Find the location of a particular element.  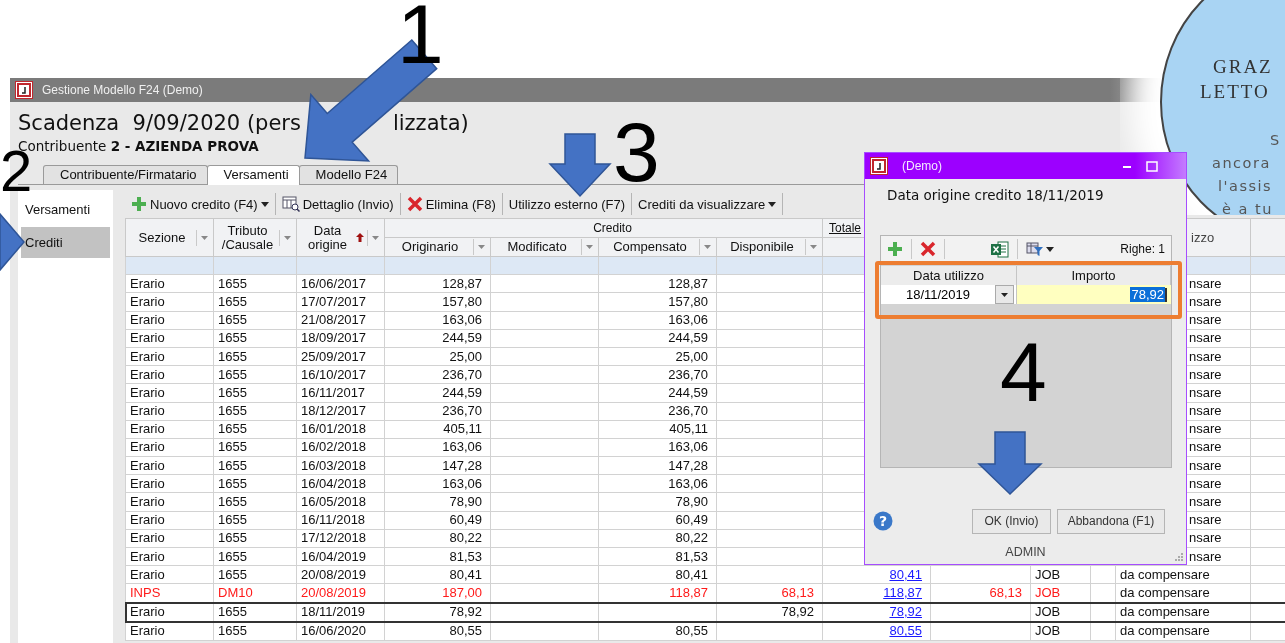

page-title: lizzata) is located at coordinates (430, 123).